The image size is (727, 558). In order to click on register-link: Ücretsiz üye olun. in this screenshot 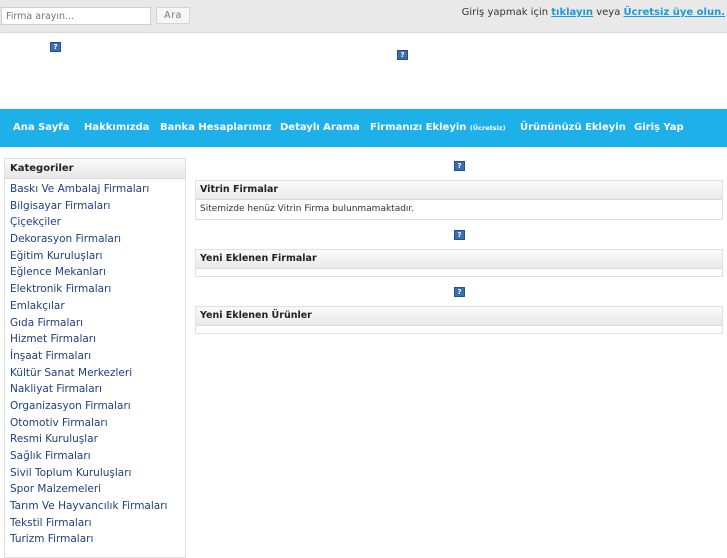, I will do `click(674, 12)`.